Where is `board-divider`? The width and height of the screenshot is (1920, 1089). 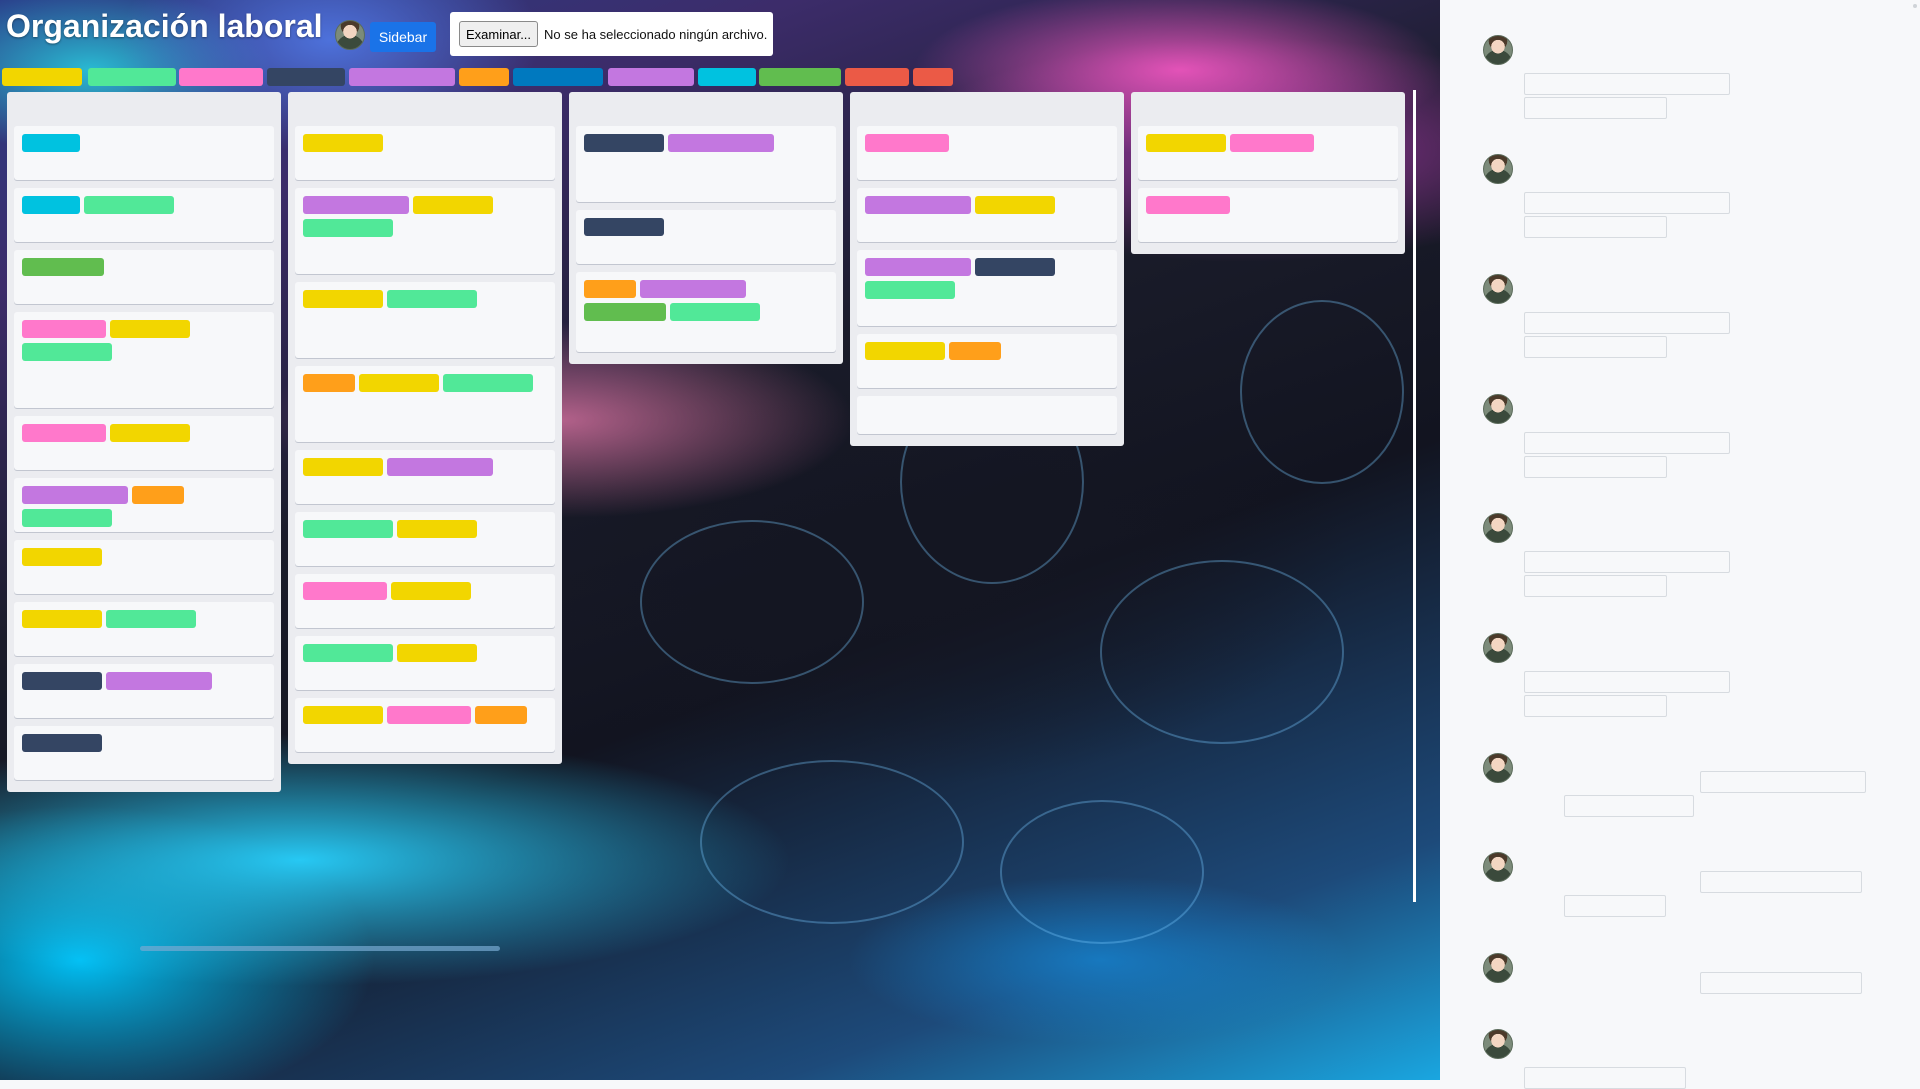
board-divider is located at coordinates (1414, 496).